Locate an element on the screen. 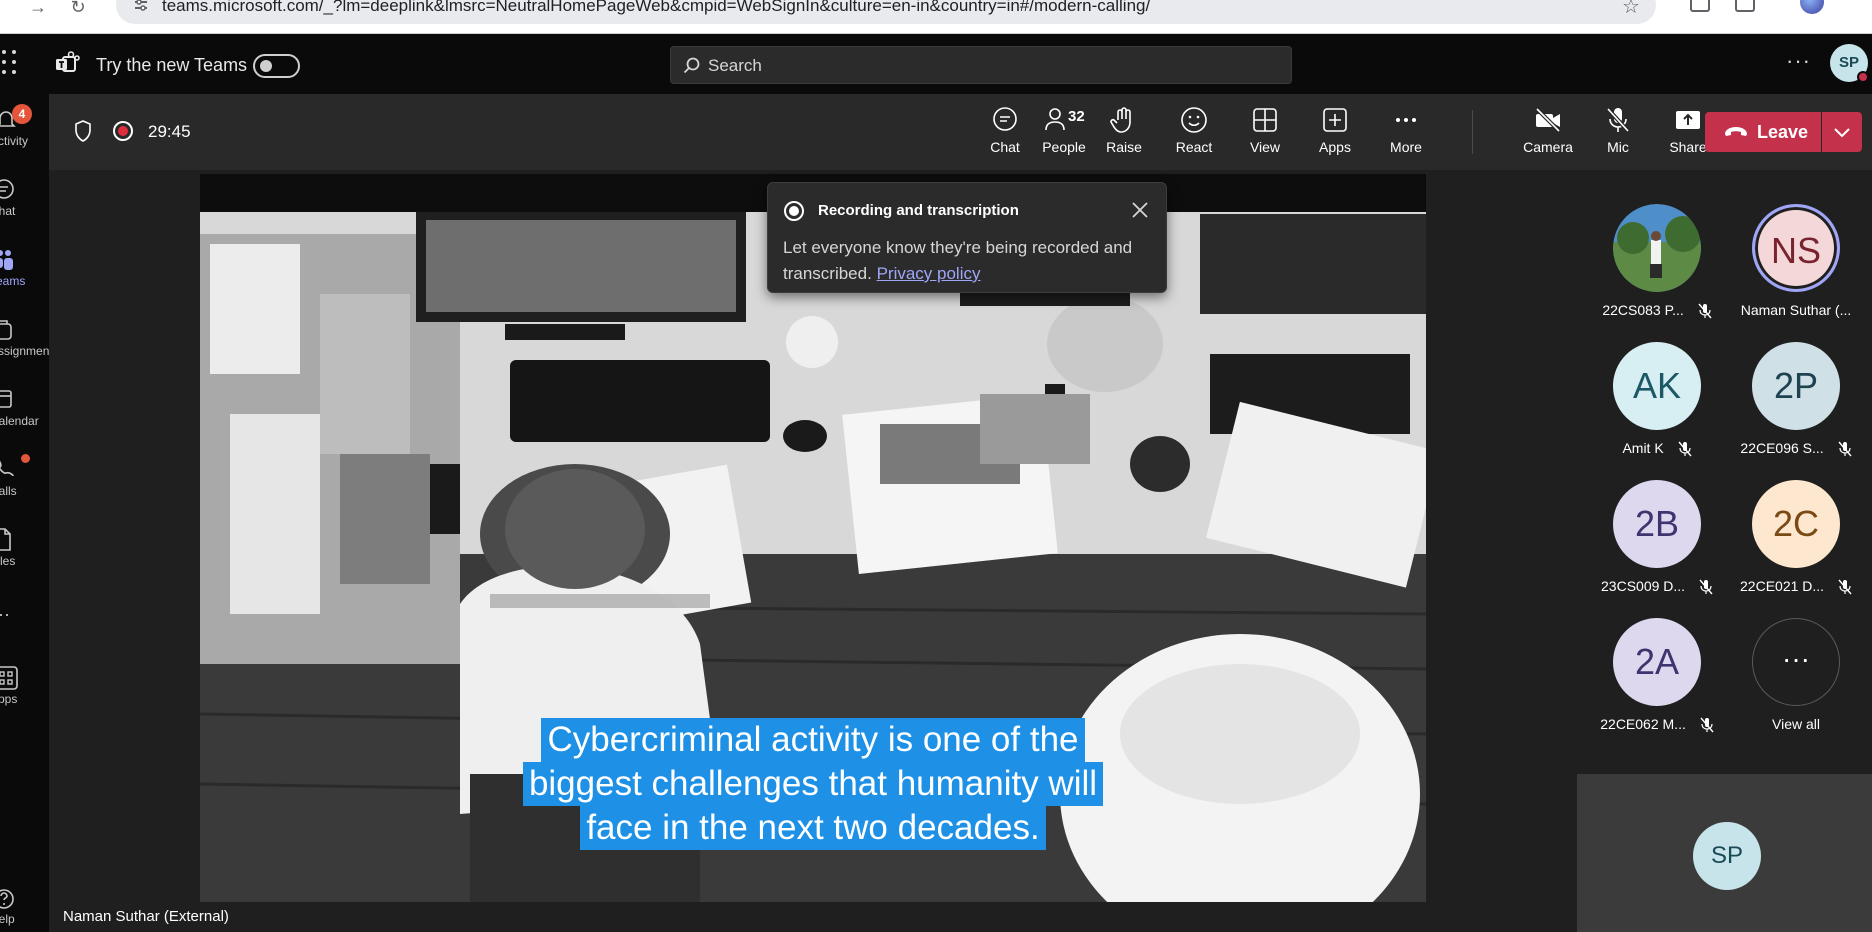  rail-label-help: Help is located at coordinates (7, 919).